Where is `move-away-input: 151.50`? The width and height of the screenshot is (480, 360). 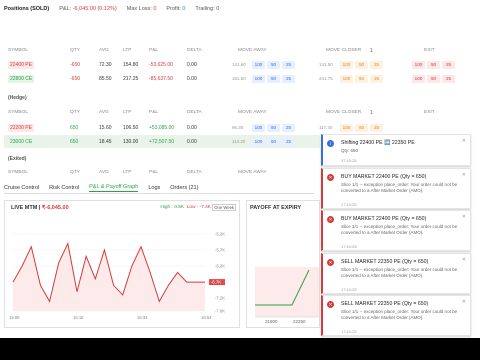
move-away-input: 151.50 is located at coordinates (239, 78).